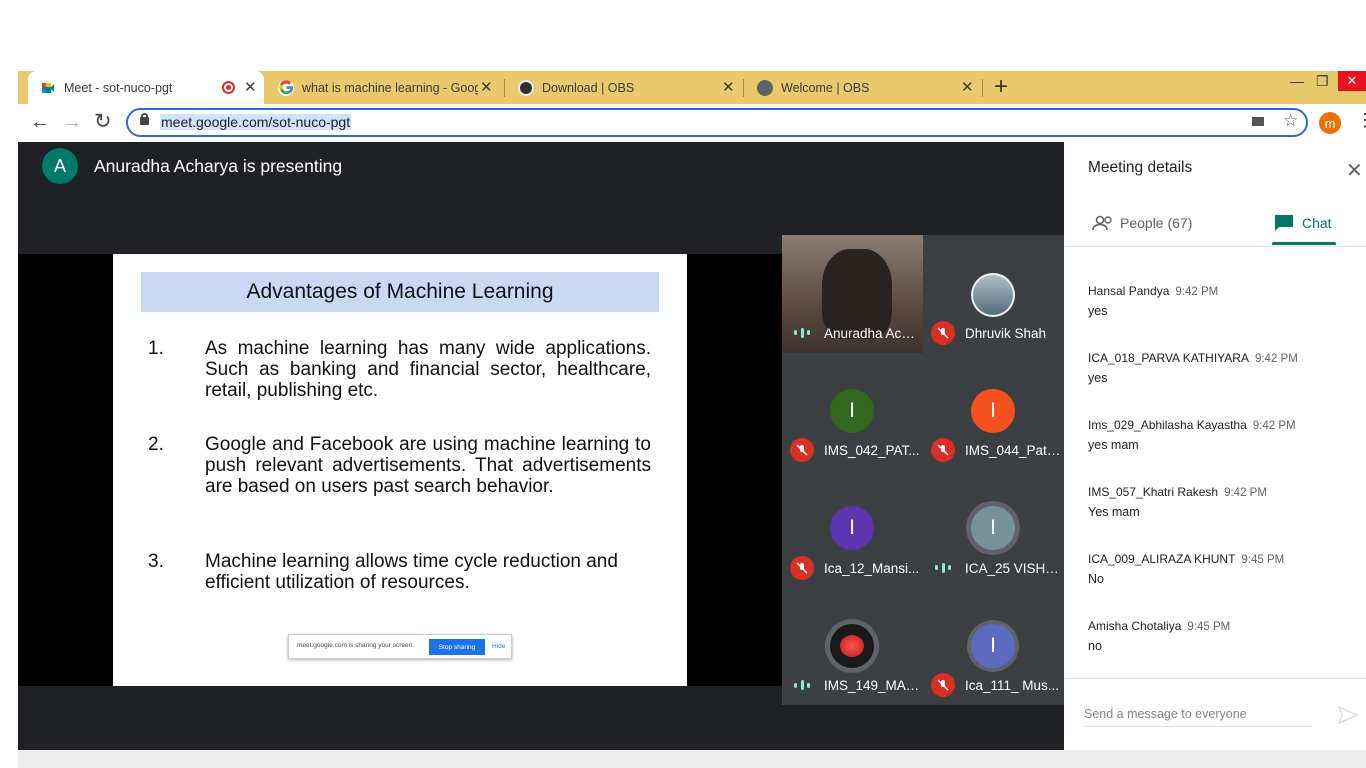 The image size is (1366, 768). Describe the element at coordinates (1113, 445) in the screenshot. I see `message-text: yes mam` at that location.